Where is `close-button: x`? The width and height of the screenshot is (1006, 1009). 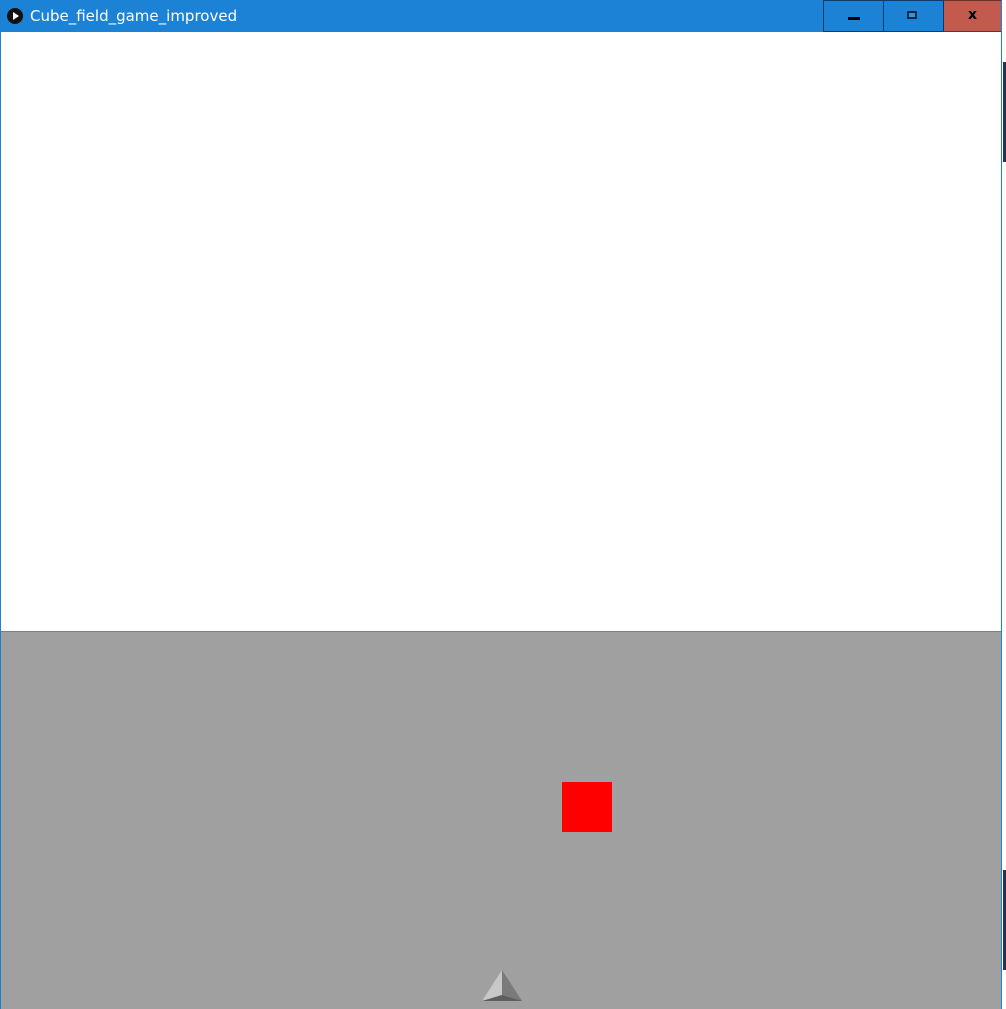 close-button: x is located at coordinates (972, 16).